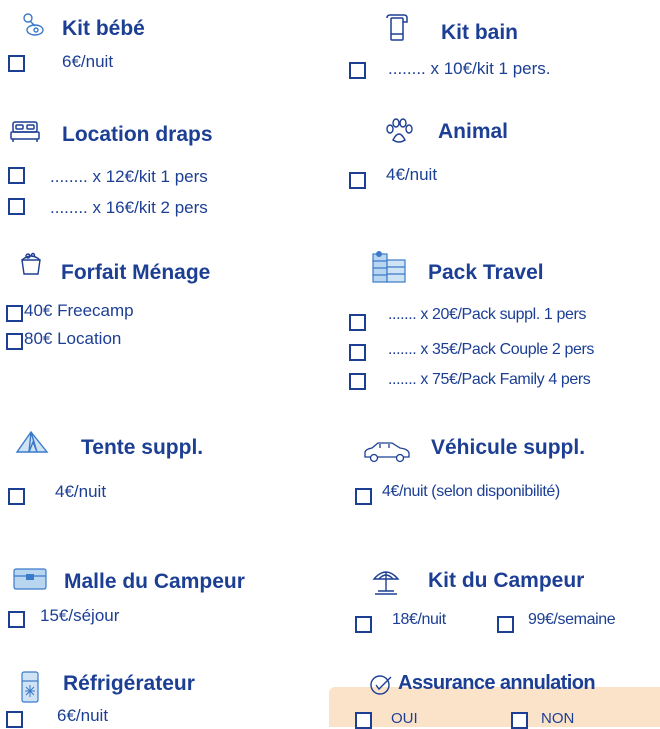 The image size is (660, 729). Describe the element at coordinates (16, 496) in the screenshot. I see `tente-checkbox` at that location.